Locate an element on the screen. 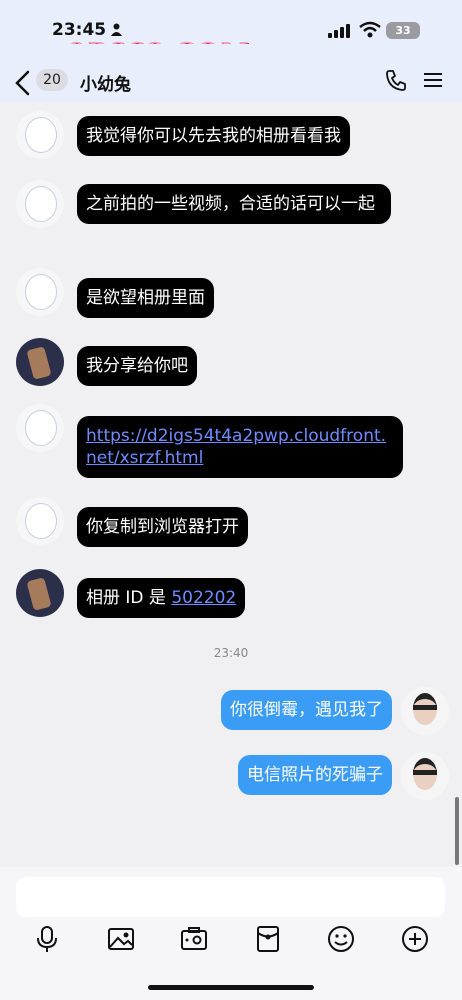  phone-icon is located at coordinates (396, 80).